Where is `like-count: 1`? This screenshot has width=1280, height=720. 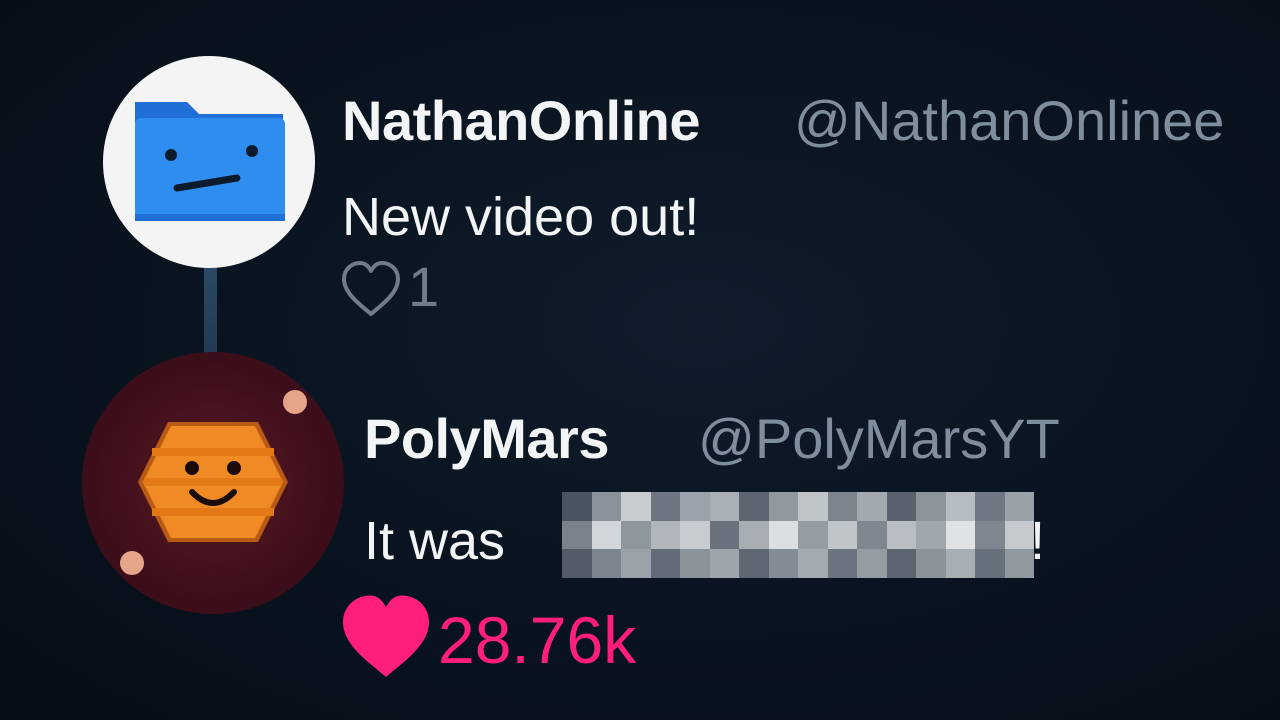
like-count: 1 is located at coordinates (424, 286).